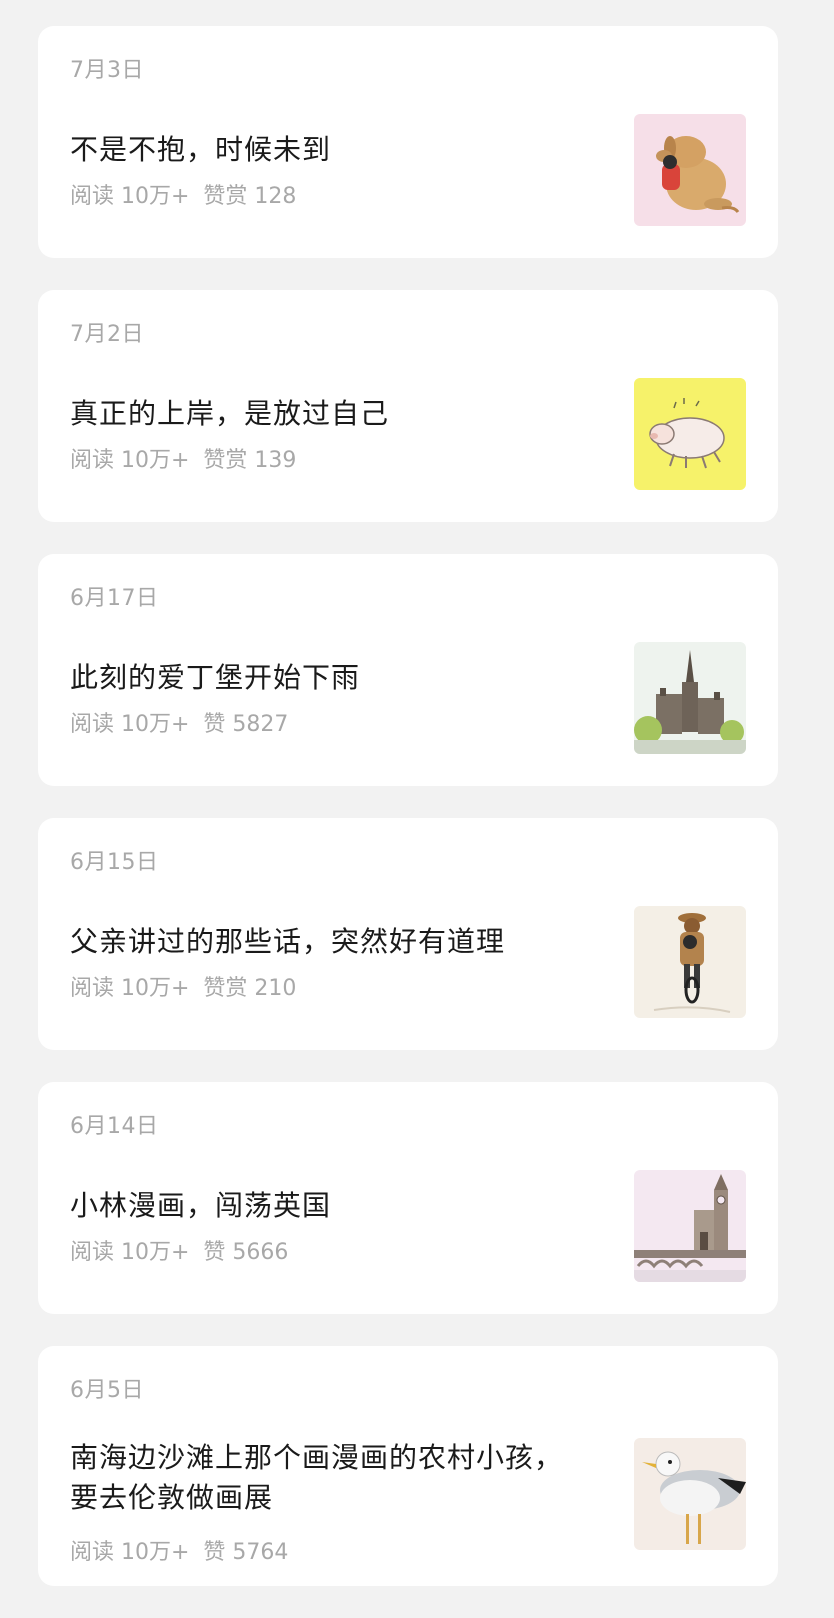  I want to click on article-meta: 阅读 10万+ 赞赏 210, so click(183, 986).